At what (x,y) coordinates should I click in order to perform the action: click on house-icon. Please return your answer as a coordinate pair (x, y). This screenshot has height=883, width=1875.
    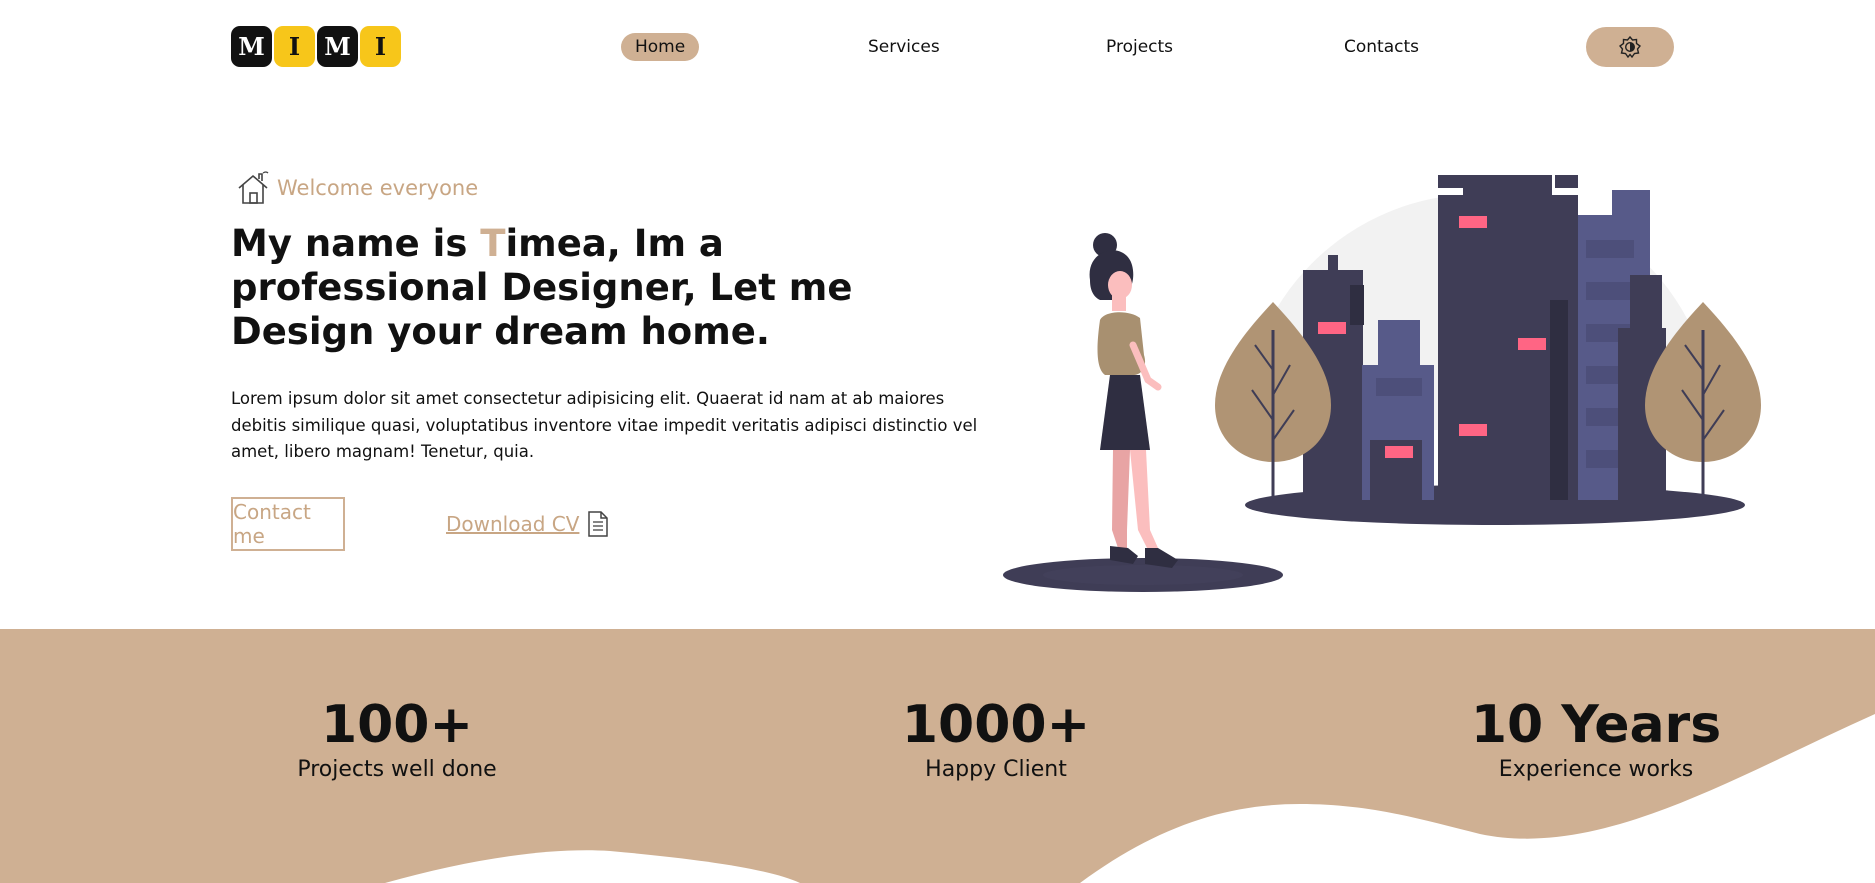
    Looking at the image, I should click on (253, 187).